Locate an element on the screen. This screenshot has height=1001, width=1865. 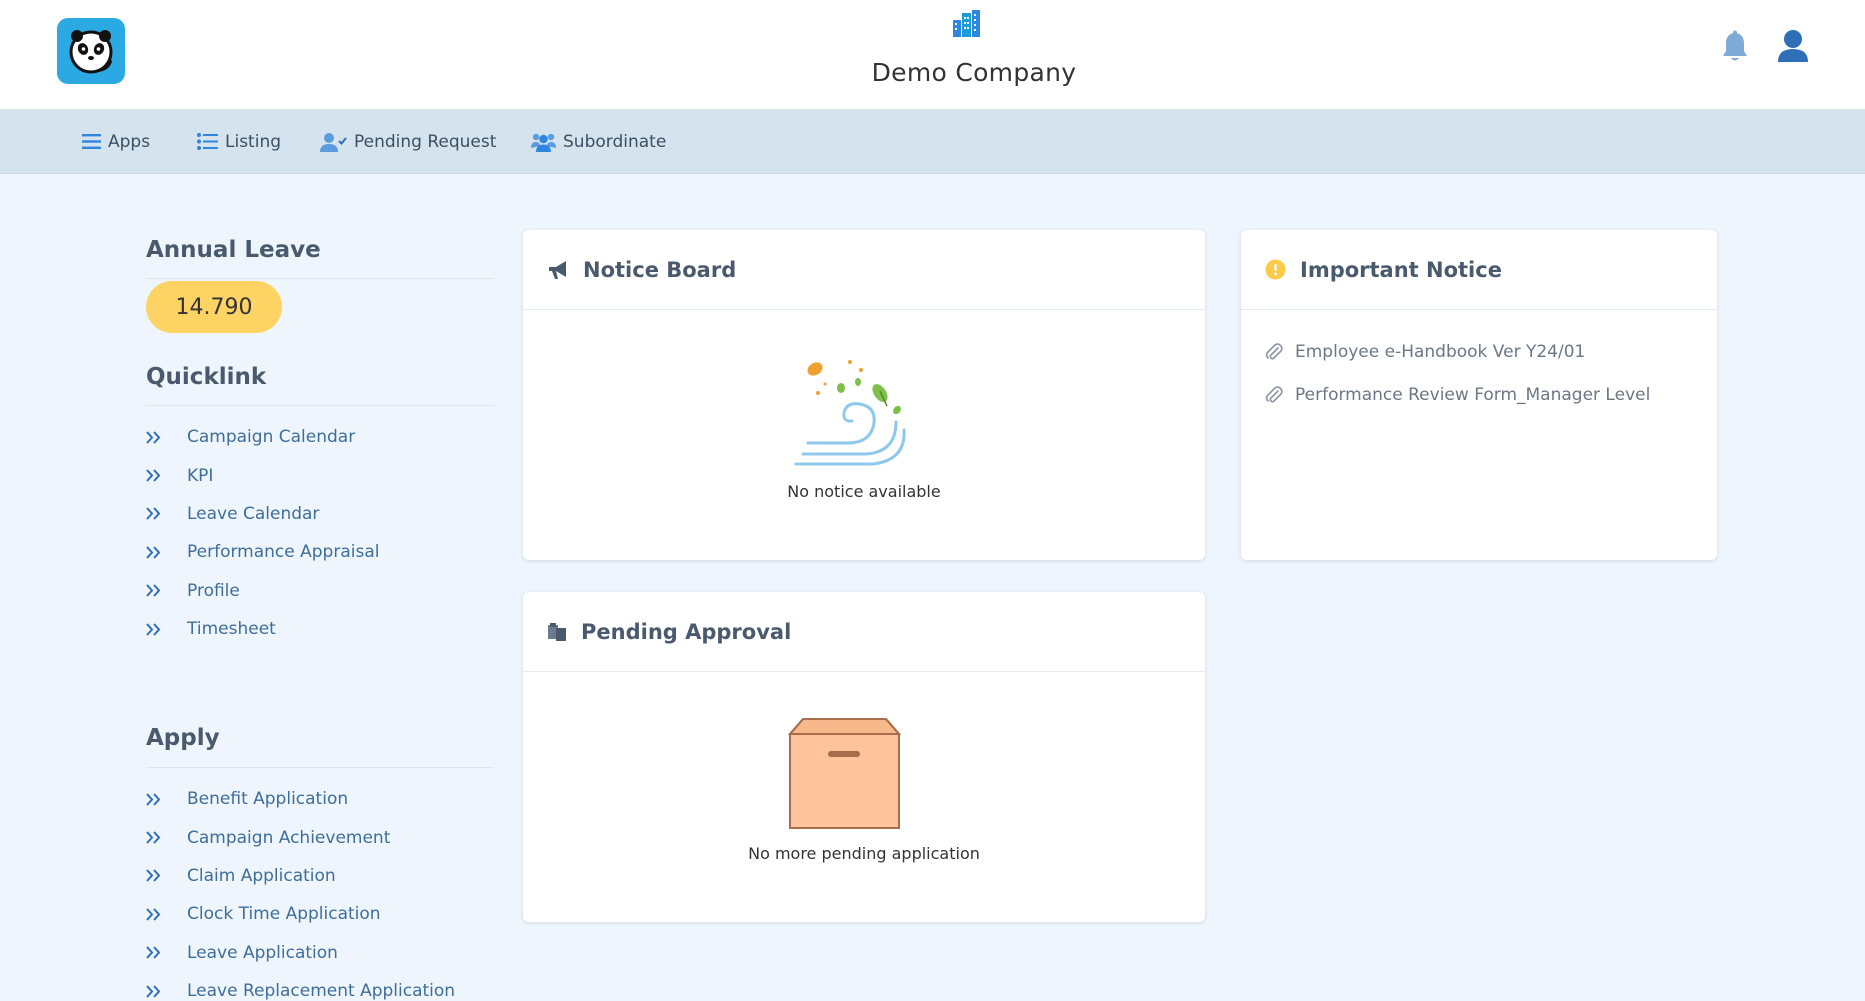
company-name: Demo Company is located at coordinates (974, 72).